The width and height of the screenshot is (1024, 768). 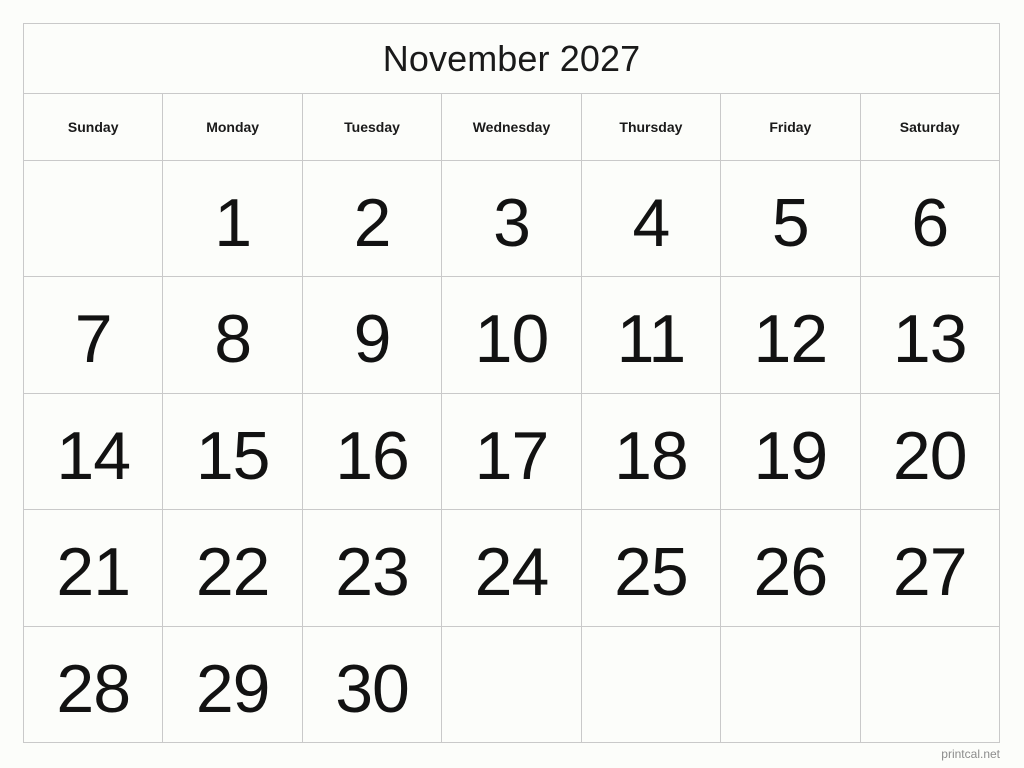 I want to click on day-cell: 2, so click(x=372, y=219).